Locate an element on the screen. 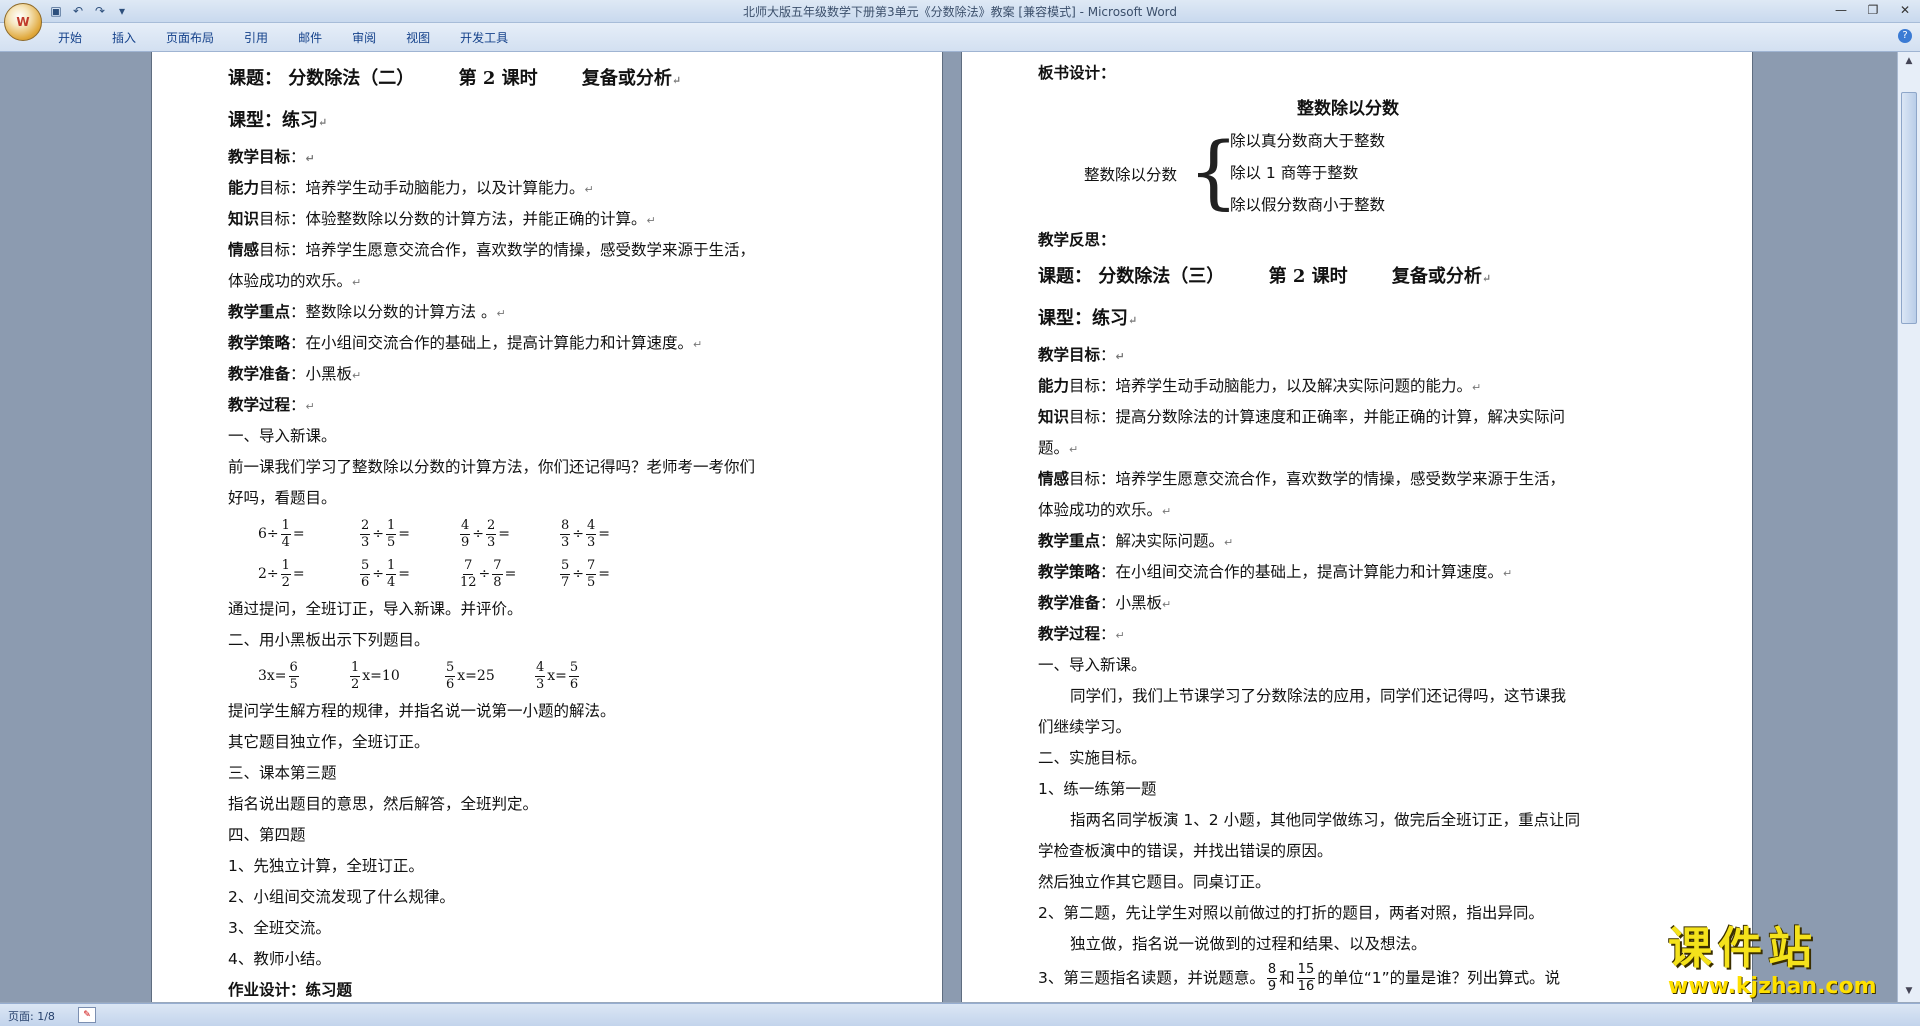  watermark-logo: 课件站 www.kjzhan.com is located at coordinates (1772, 961).